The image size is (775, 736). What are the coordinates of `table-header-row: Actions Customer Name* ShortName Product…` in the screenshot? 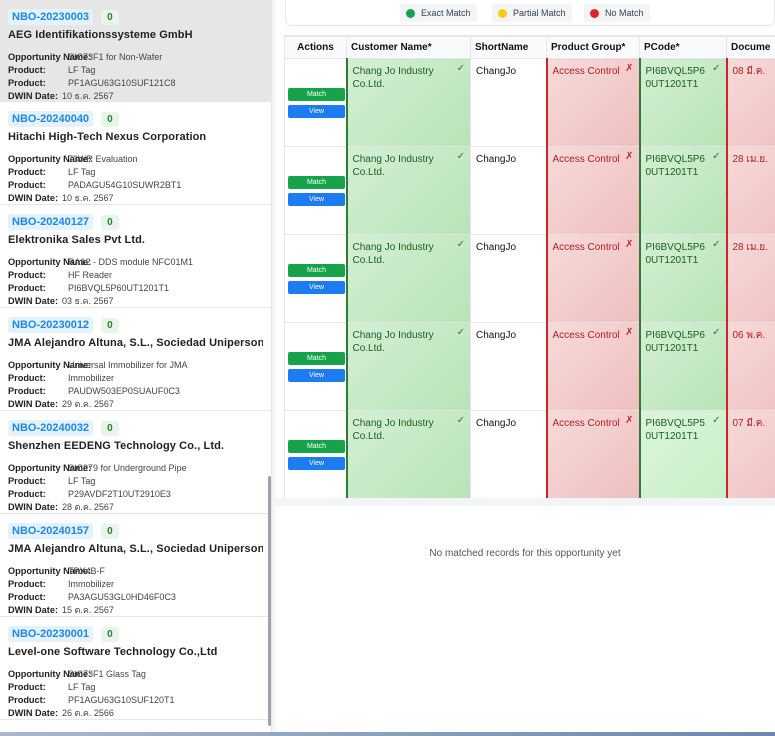 It's located at (529, 47).